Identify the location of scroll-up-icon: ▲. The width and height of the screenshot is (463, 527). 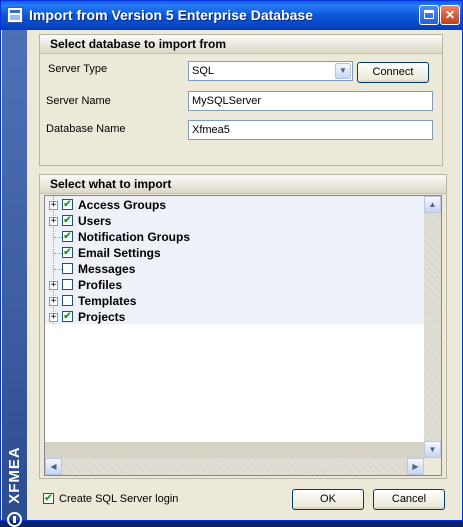
(432, 204).